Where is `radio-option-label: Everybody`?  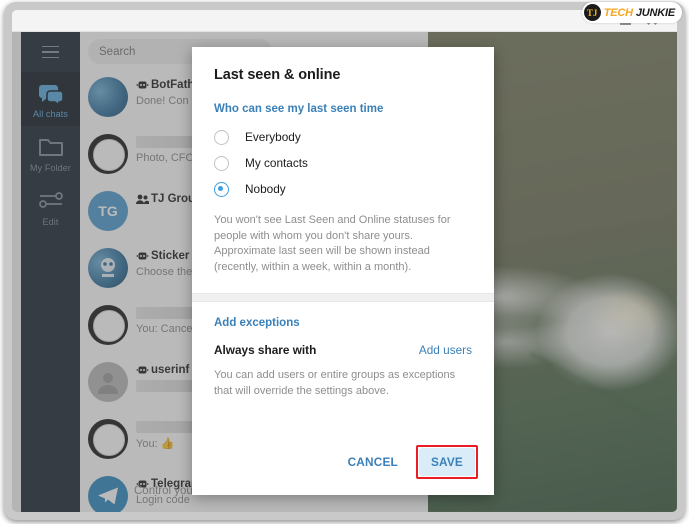
radio-option-label: Everybody is located at coordinates (273, 137).